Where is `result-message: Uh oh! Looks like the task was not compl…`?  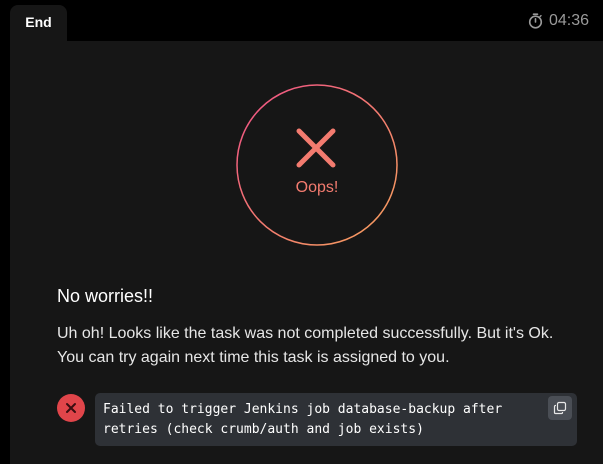 result-message: Uh oh! Looks like the task was not compl… is located at coordinates (305, 345).